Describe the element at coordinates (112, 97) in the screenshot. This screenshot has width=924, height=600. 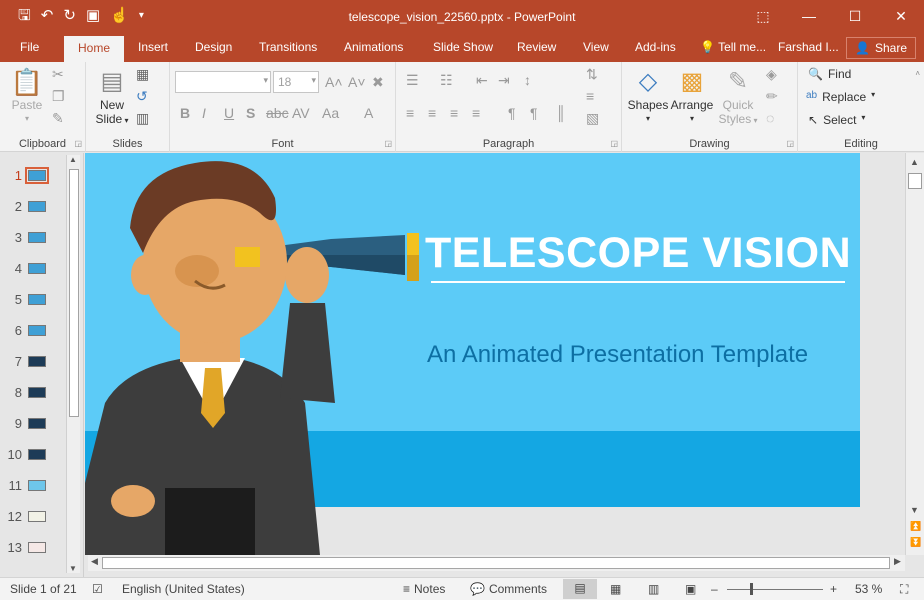
I see `new-slide-button: ▤ New Slide ▾` at that location.